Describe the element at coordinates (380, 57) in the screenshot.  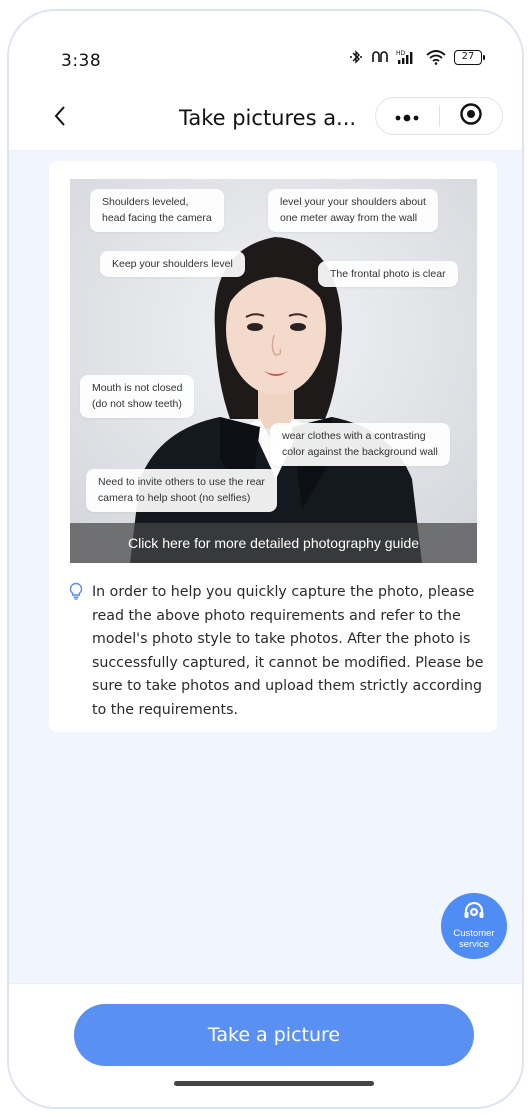
I see `vibrate-icon` at that location.